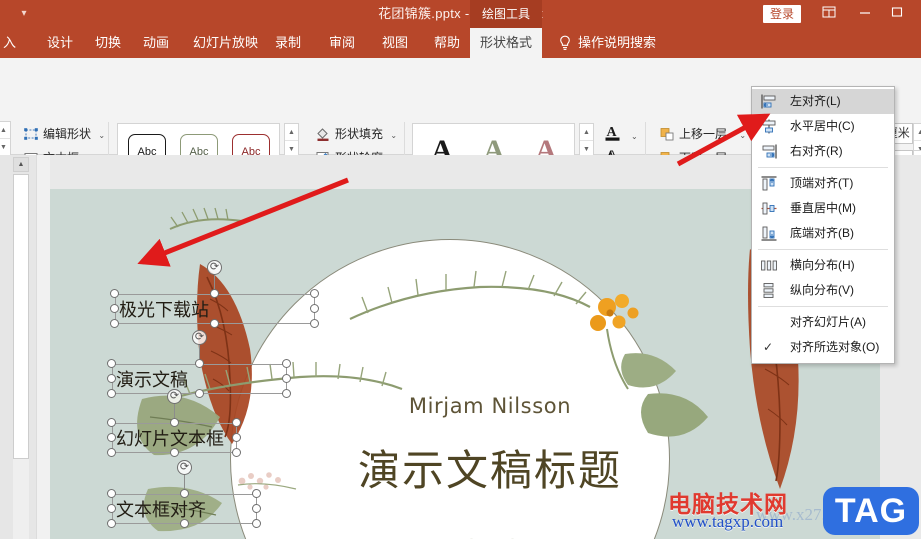 The height and width of the screenshot is (539, 921). Describe the element at coordinates (288, 43) in the screenshot. I see `tab-record: 录制` at that location.